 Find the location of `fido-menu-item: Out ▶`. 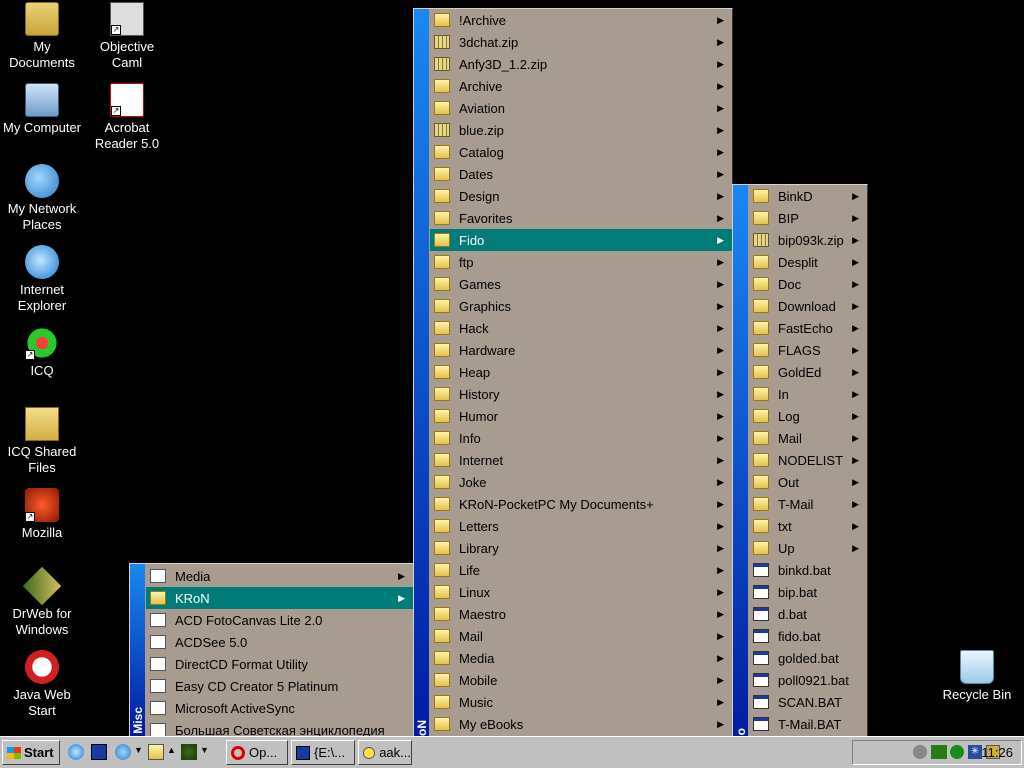

fido-menu-item: Out ▶ is located at coordinates (808, 482).